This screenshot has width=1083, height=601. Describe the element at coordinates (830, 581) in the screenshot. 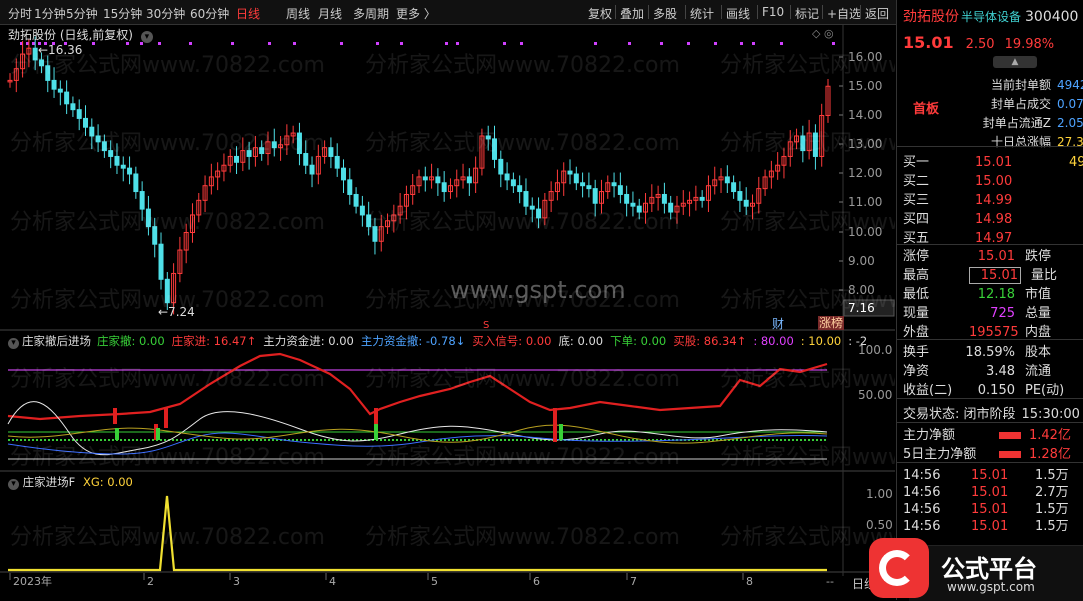

I see `date-axis-end: --` at that location.